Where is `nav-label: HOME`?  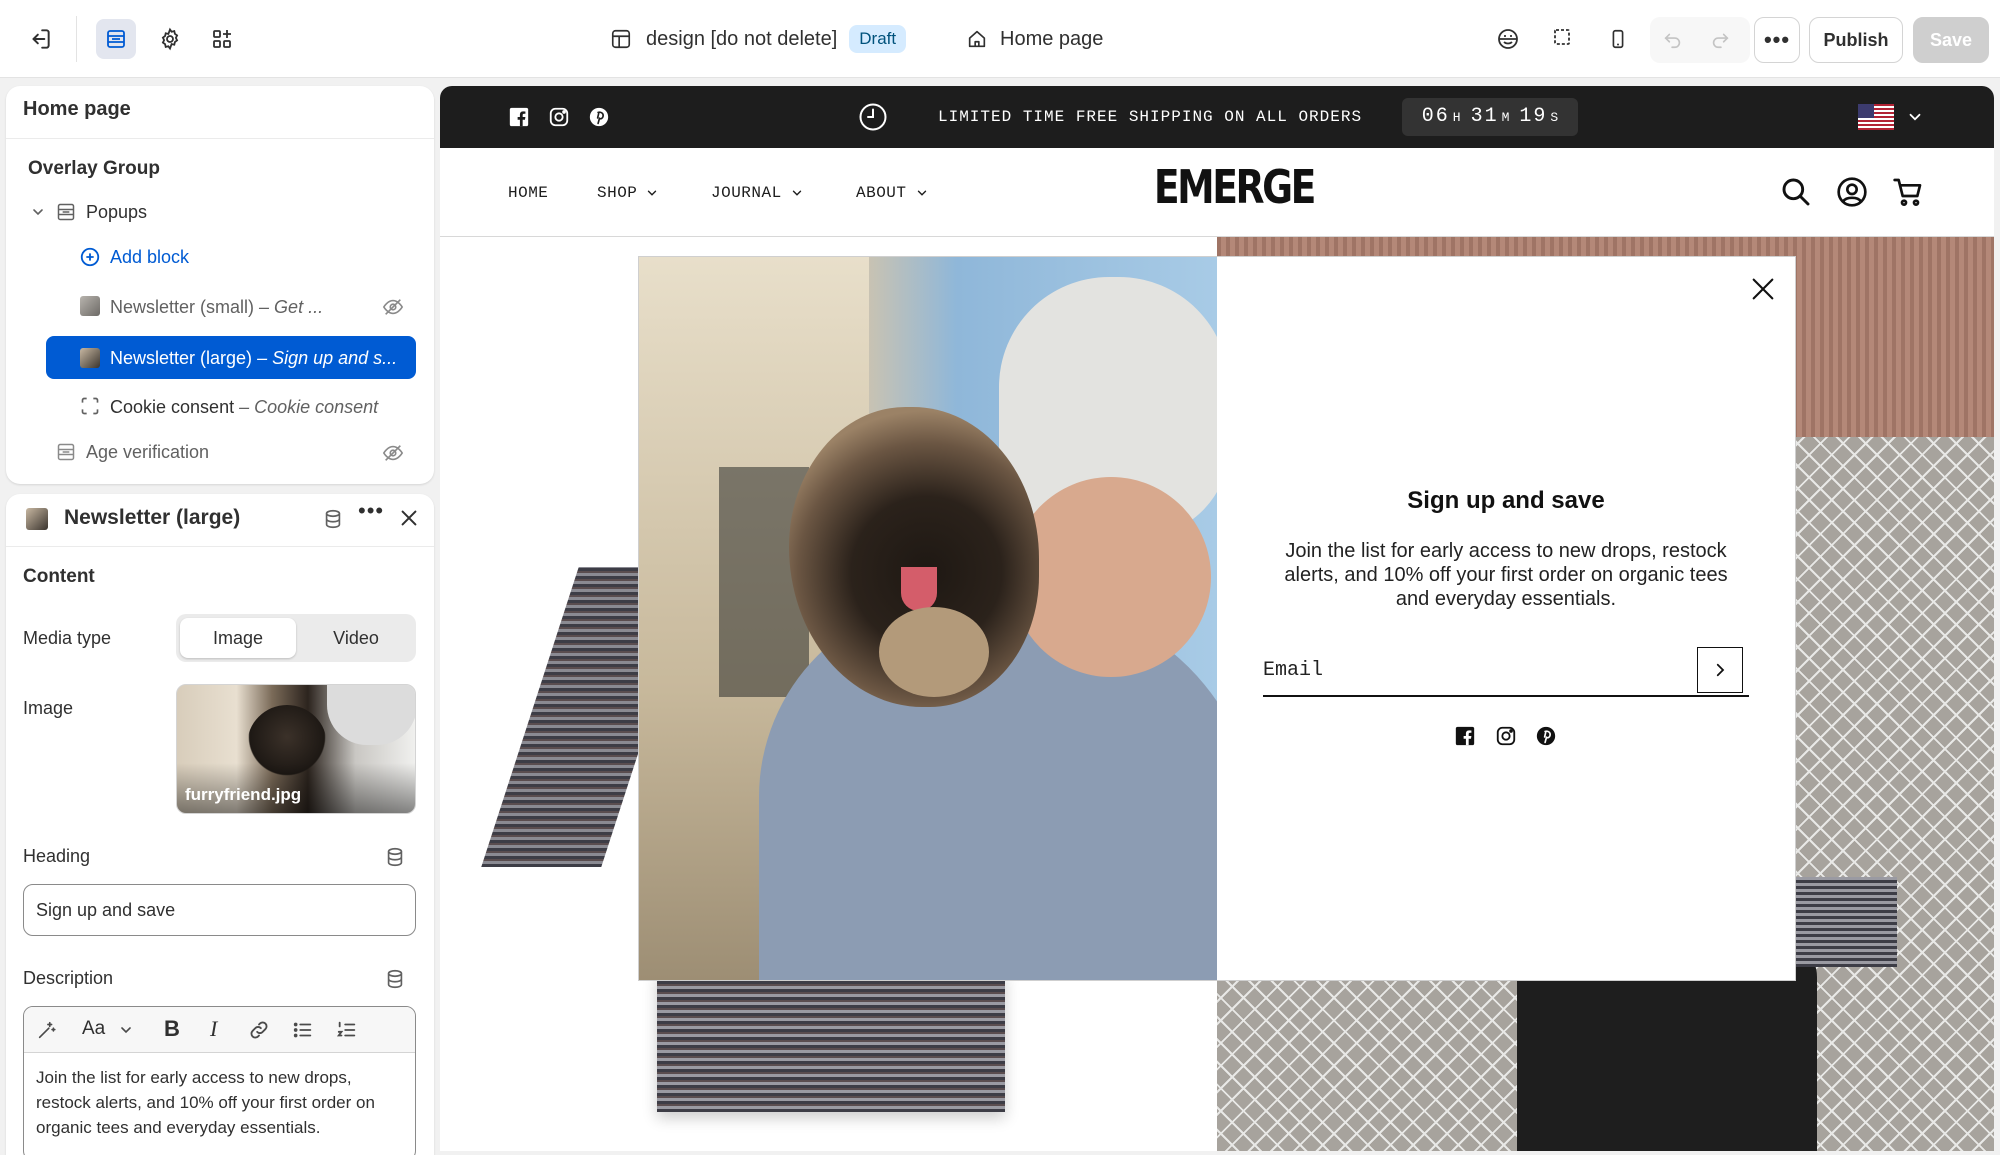 nav-label: HOME is located at coordinates (528, 193).